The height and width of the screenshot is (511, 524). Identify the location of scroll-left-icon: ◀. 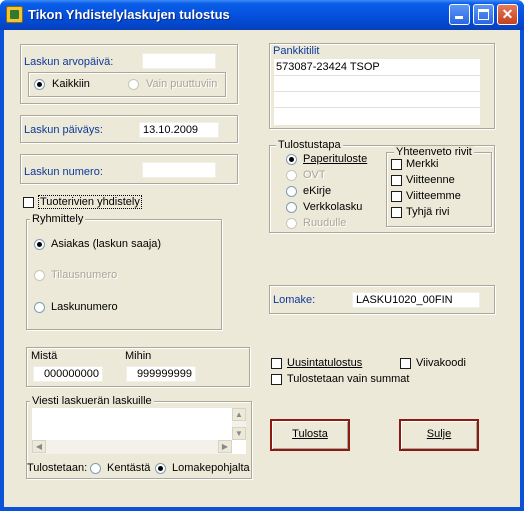
(39, 446).